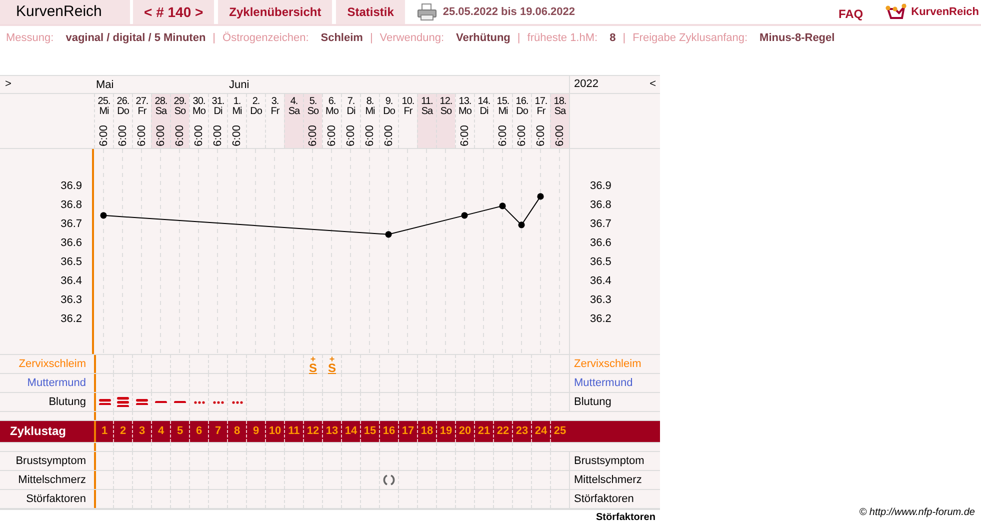 The height and width of the screenshot is (525, 981). What do you see at coordinates (52, 364) in the screenshot?
I see `row-label: Zervixschleim` at bounding box center [52, 364].